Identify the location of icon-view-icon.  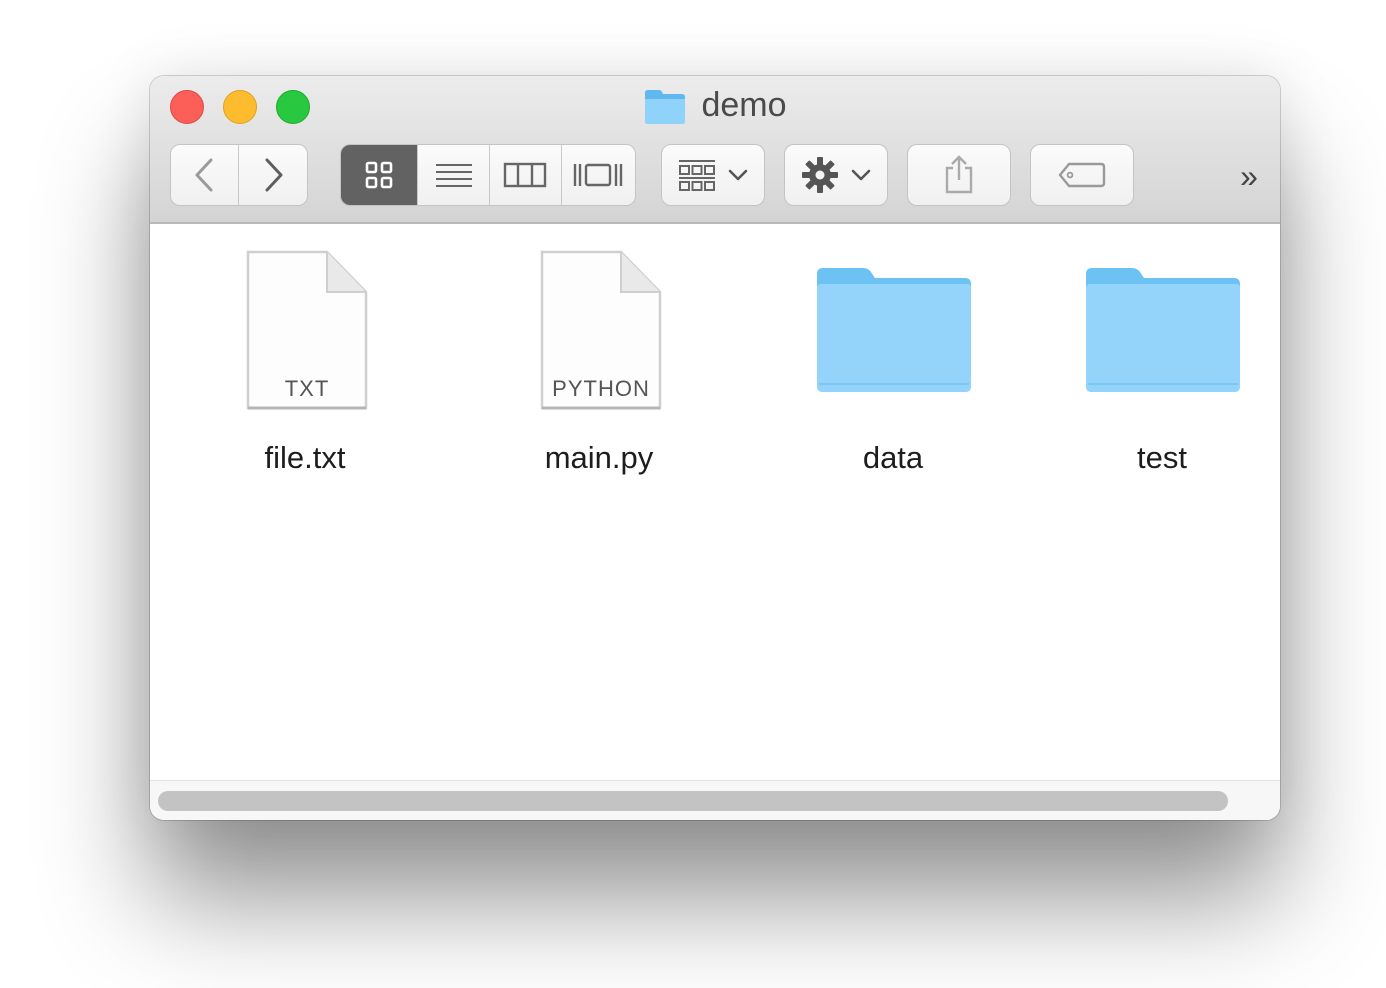
(379, 175).